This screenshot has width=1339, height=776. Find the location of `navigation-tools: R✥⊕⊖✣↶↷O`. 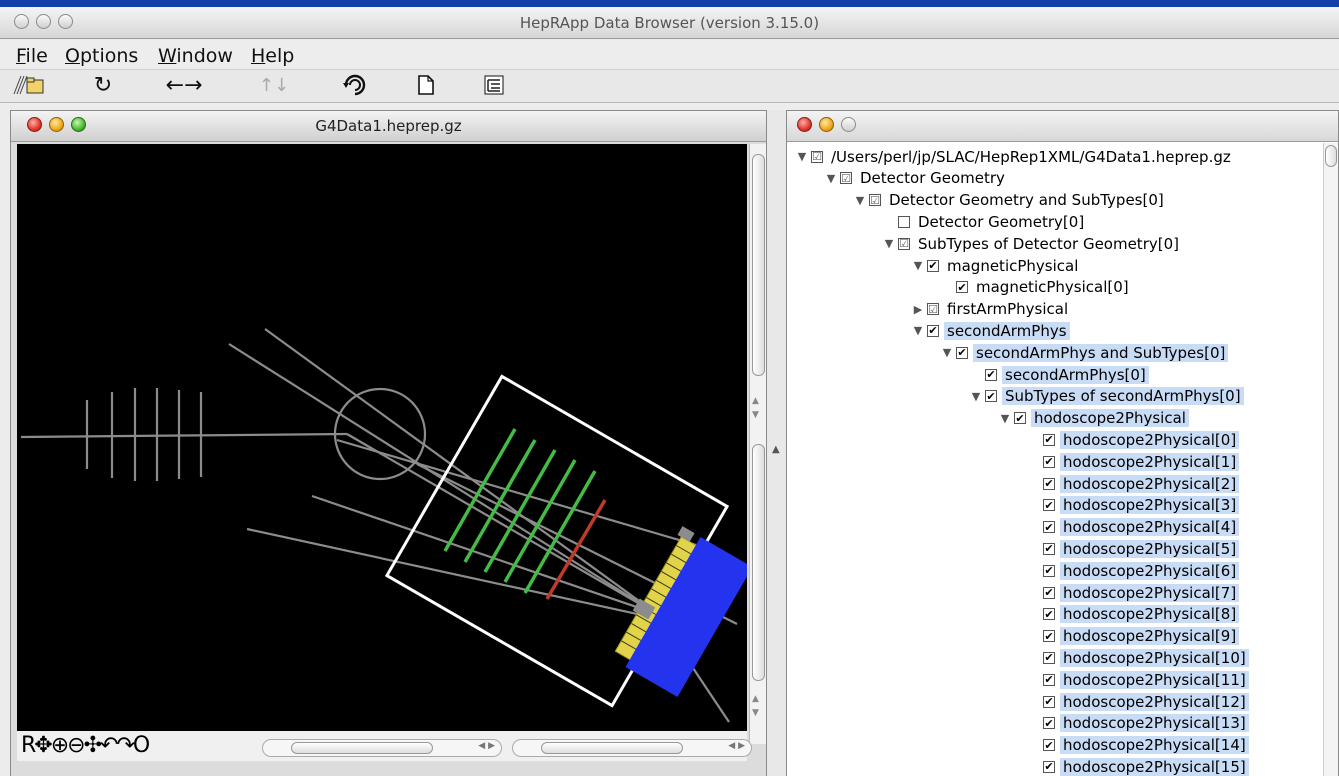

navigation-tools: R✥⊕⊖✣↶↷O is located at coordinates (85, 745).